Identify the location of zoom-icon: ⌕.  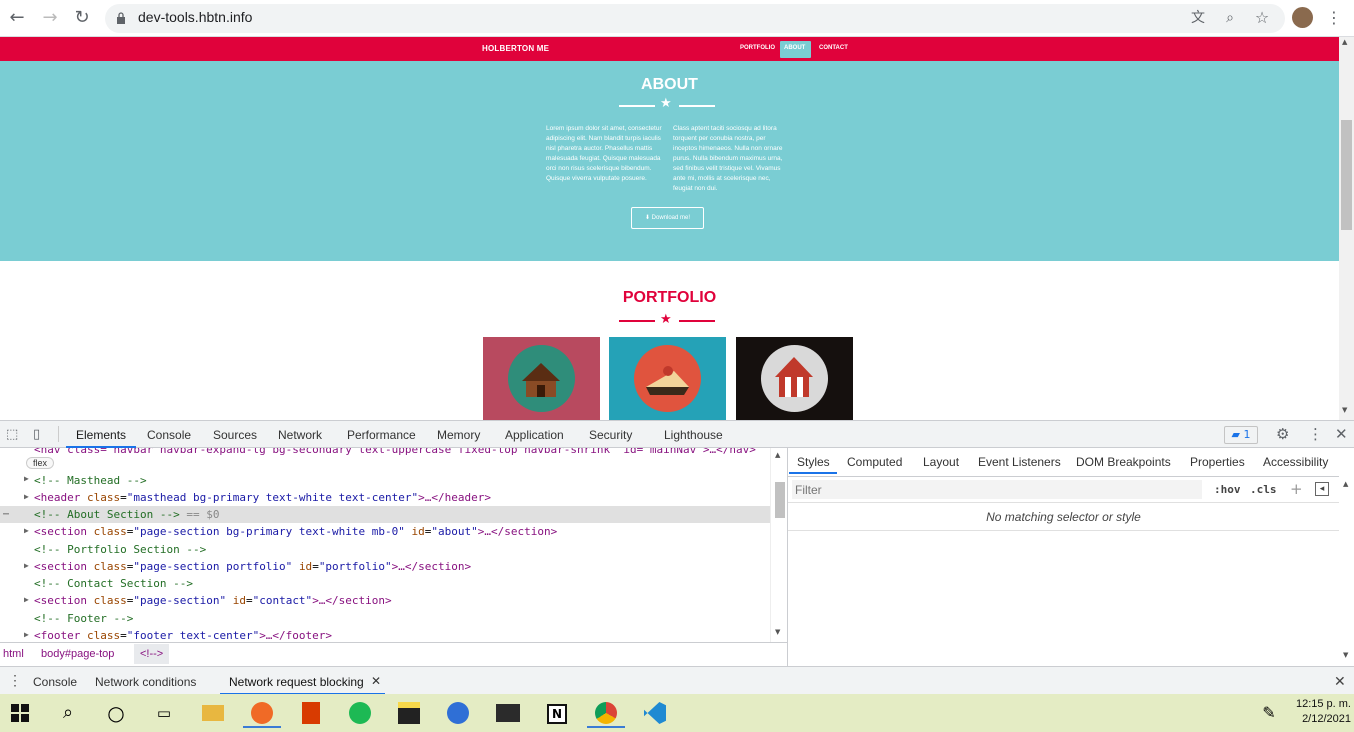
(1230, 18).